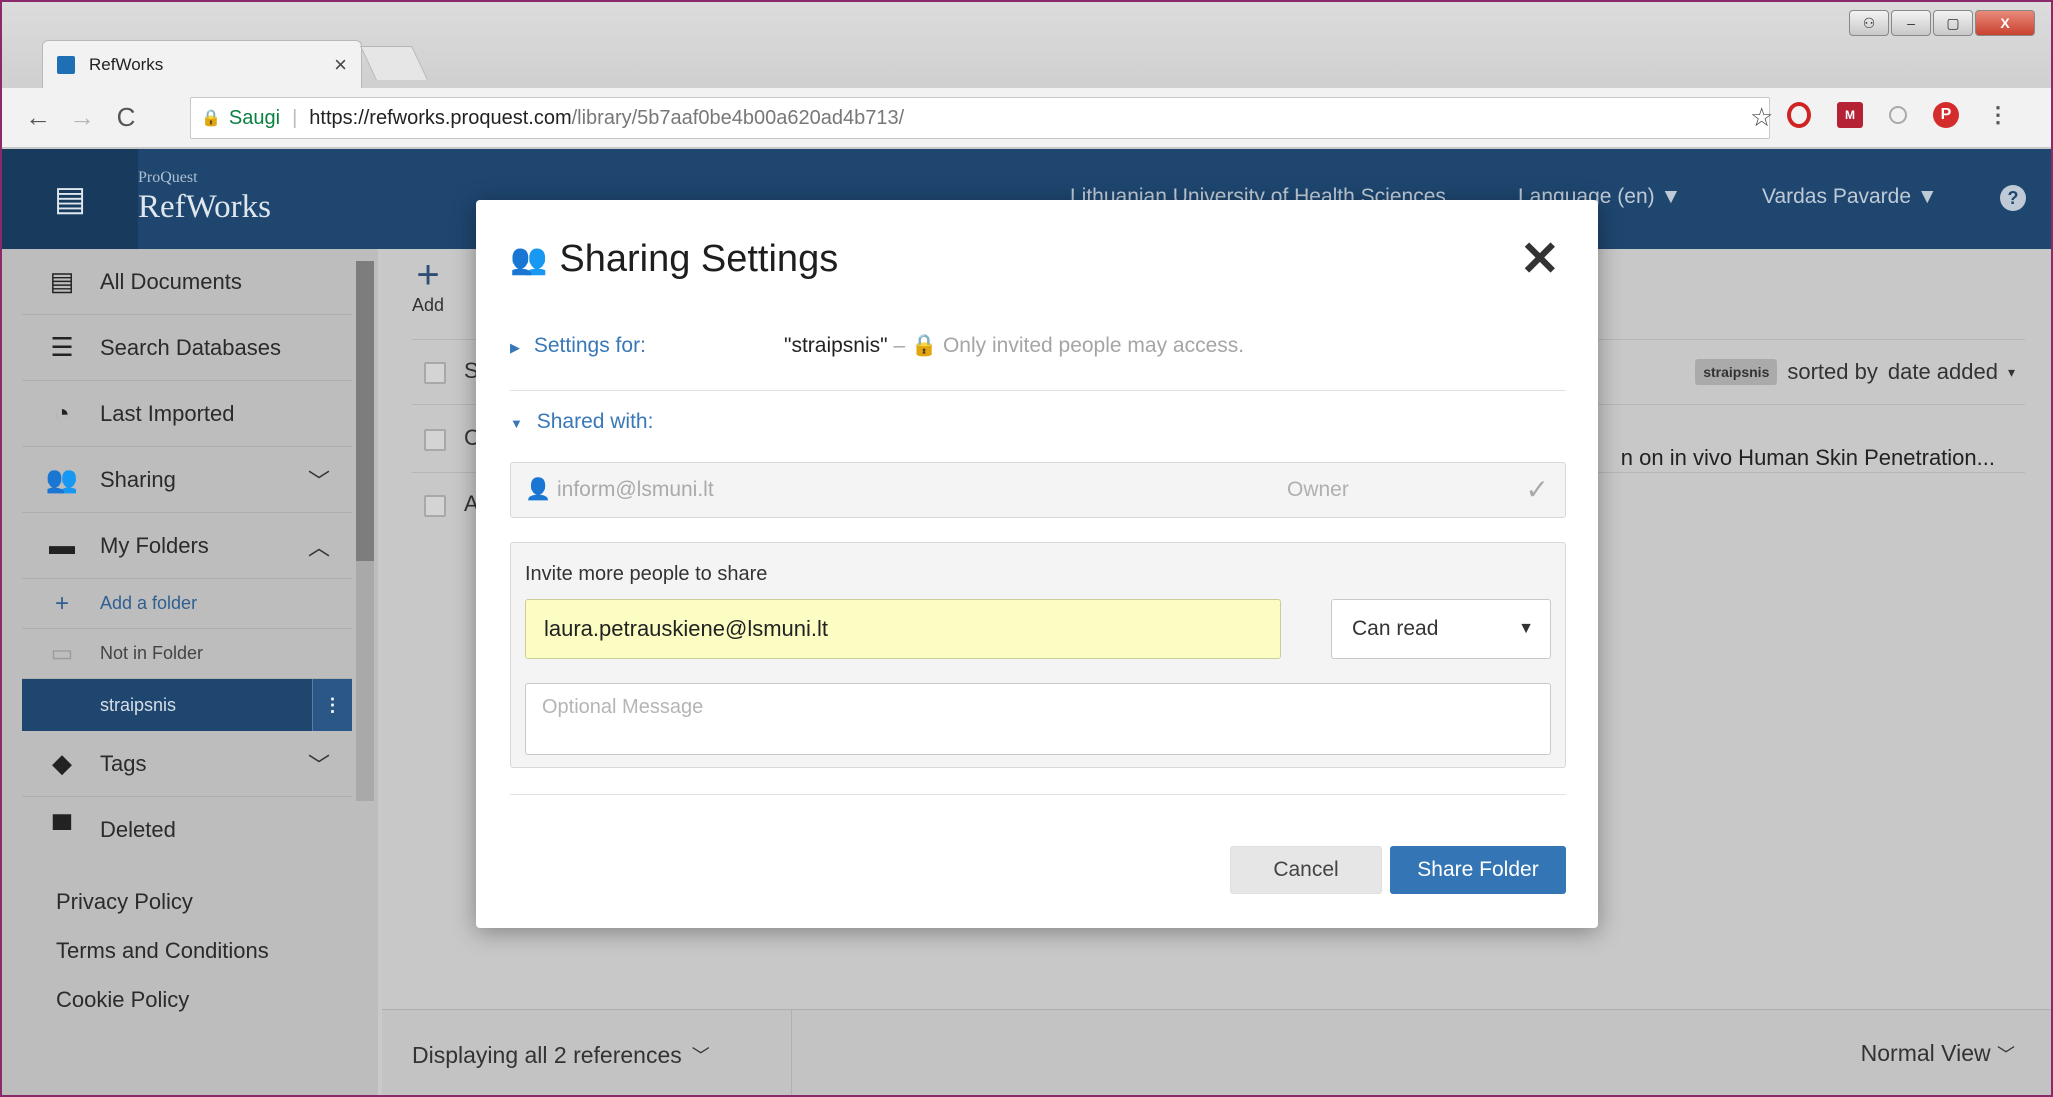 The width and height of the screenshot is (2053, 1097). Describe the element at coordinates (340, 65) in the screenshot. I see `tab-close-icon: ×` at that location.